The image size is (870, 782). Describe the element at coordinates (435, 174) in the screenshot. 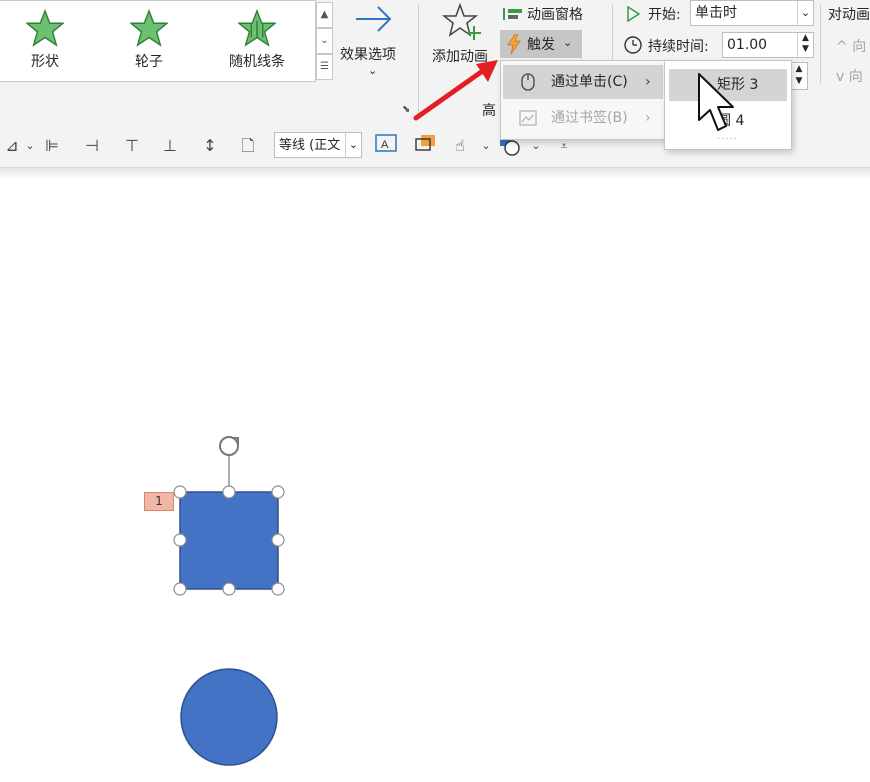

I see `ribbon-shadow` at that location.